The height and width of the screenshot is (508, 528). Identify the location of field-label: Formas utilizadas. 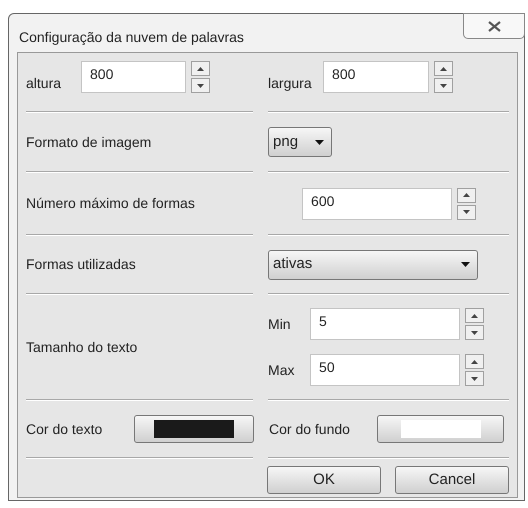
(81, 264).